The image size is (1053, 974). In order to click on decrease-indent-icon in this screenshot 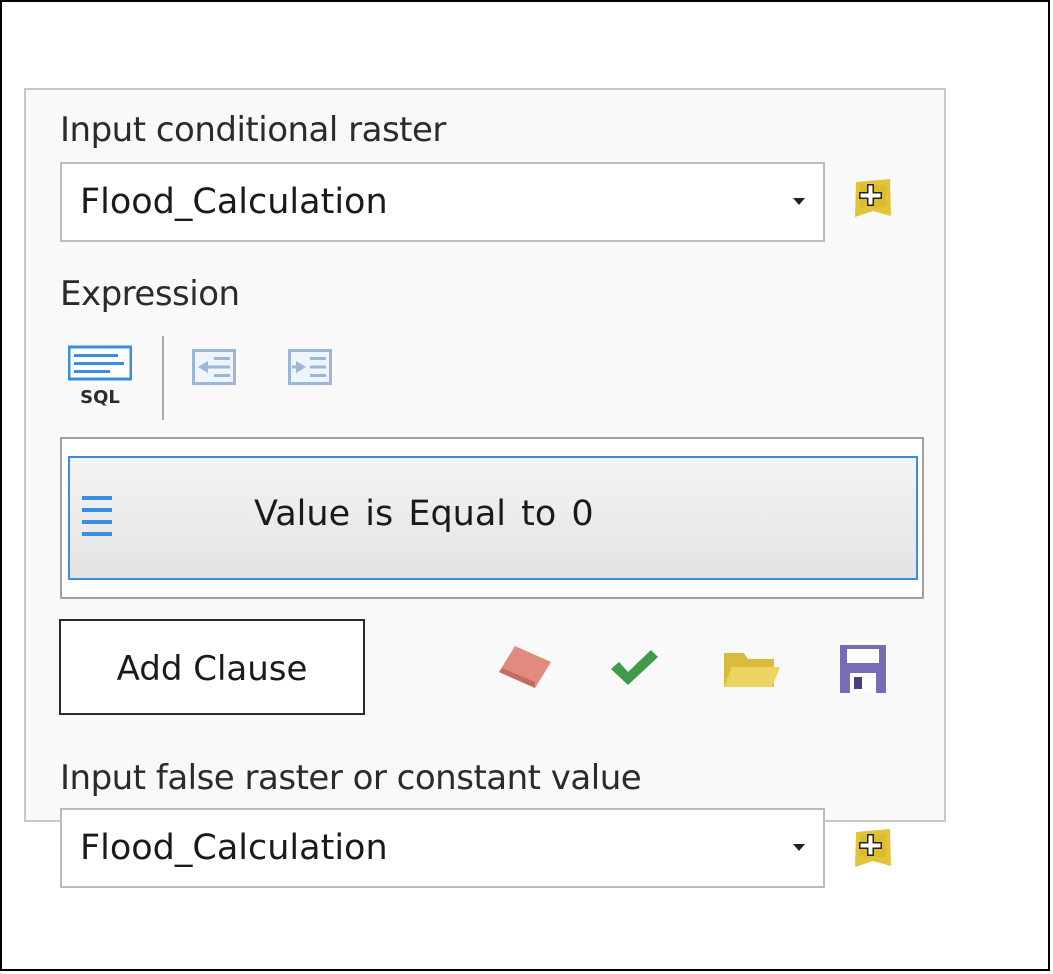, I will do `click(214, 369)`.